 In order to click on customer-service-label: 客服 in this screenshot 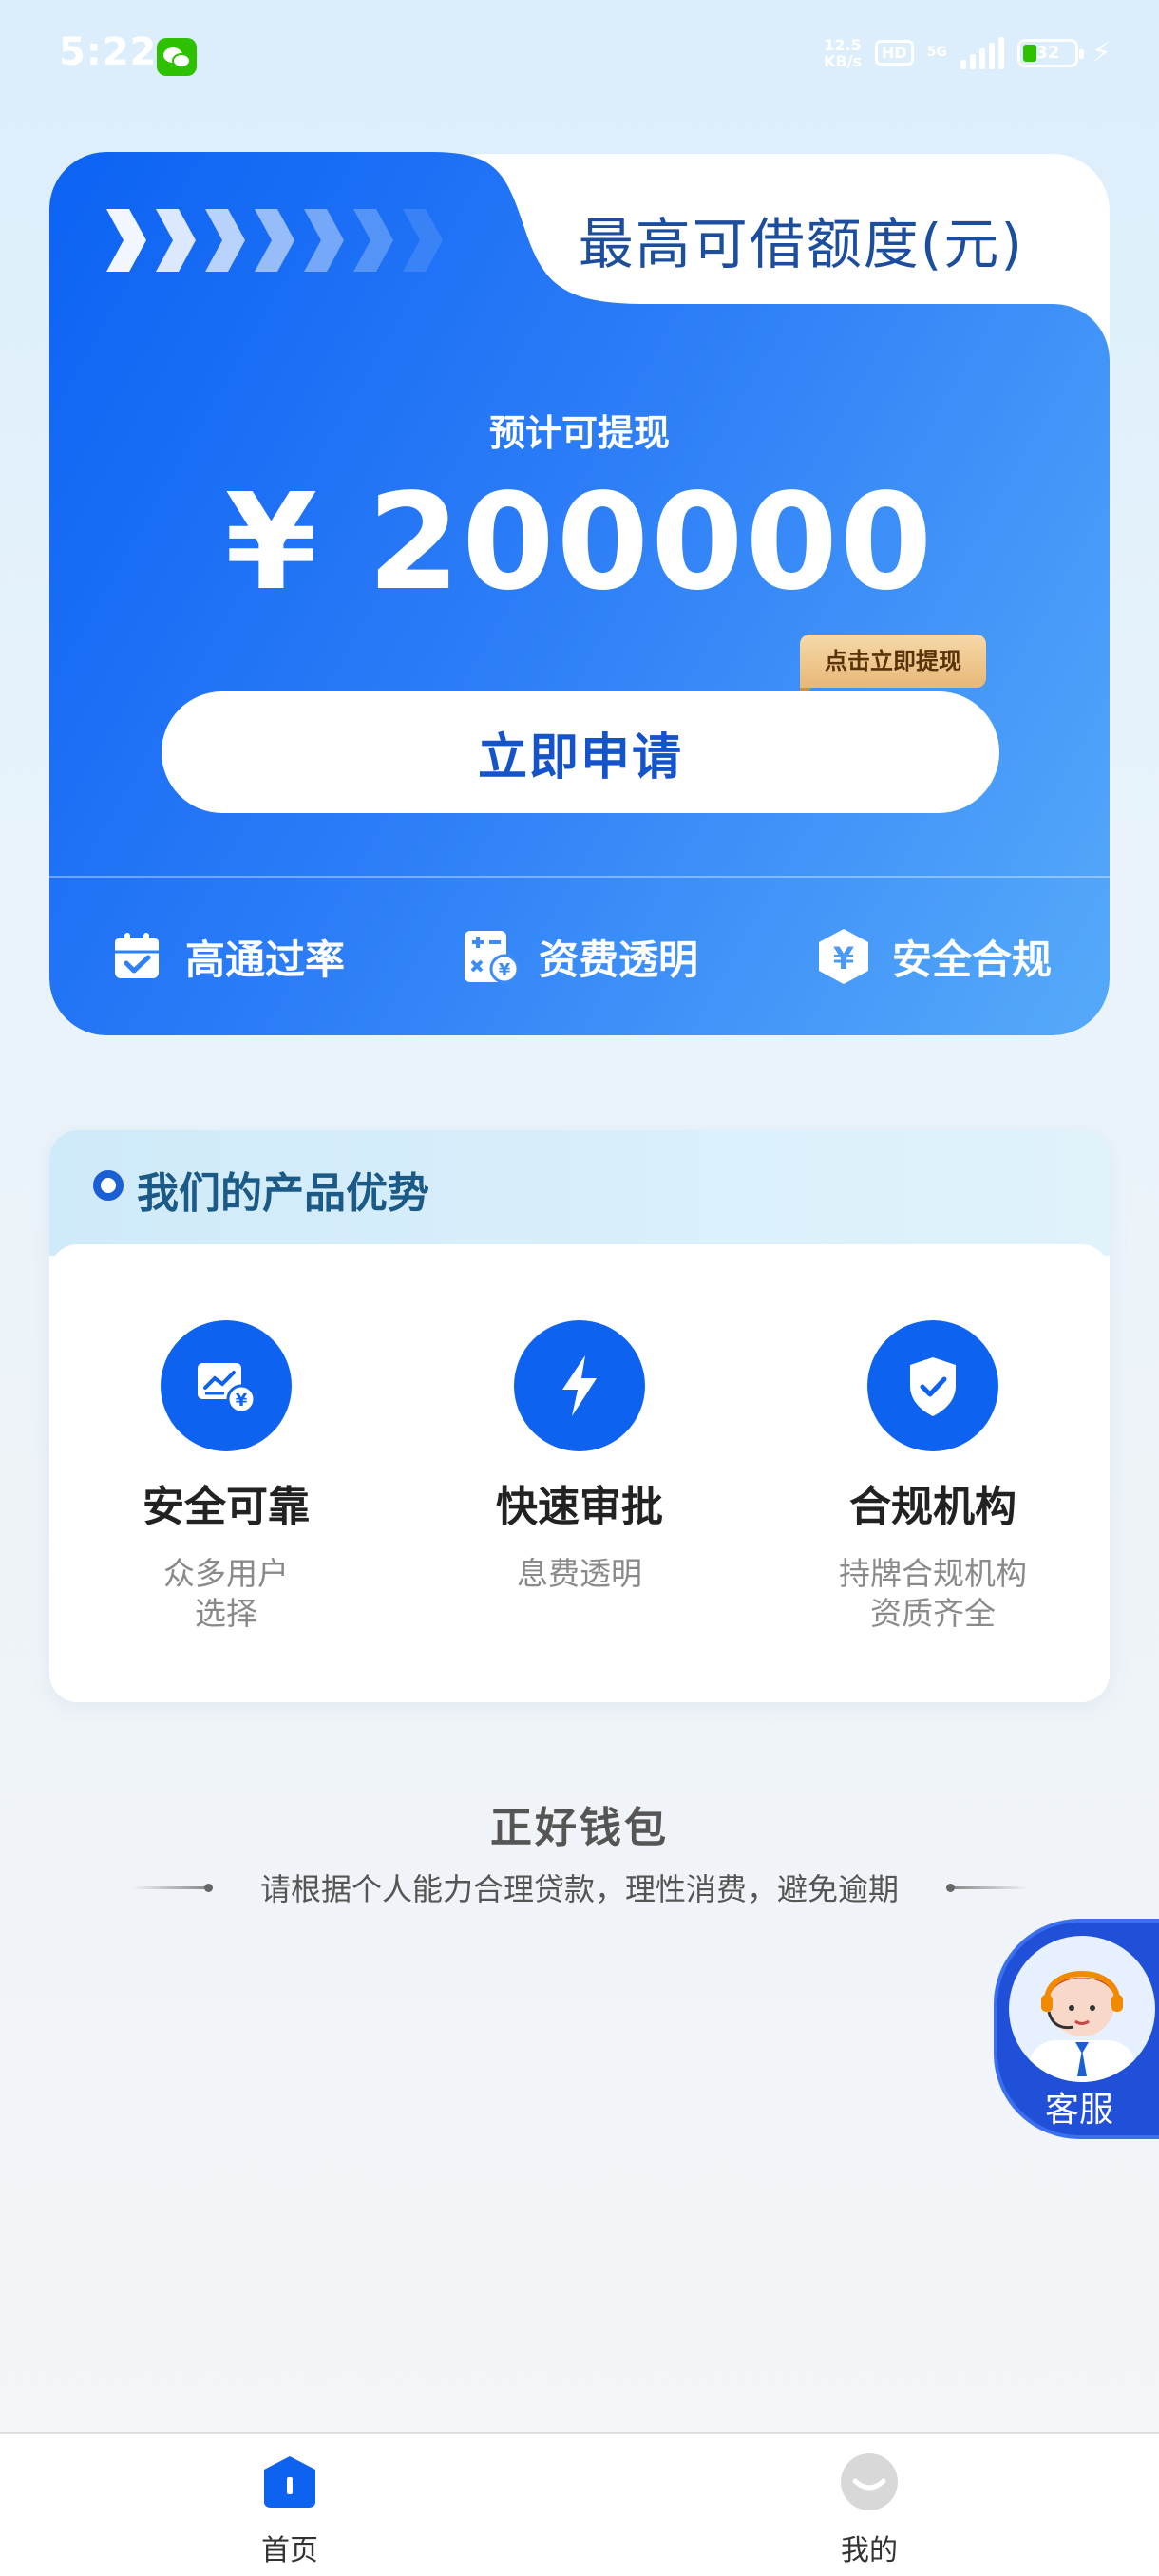, I will do `click(1078, 2110)`.